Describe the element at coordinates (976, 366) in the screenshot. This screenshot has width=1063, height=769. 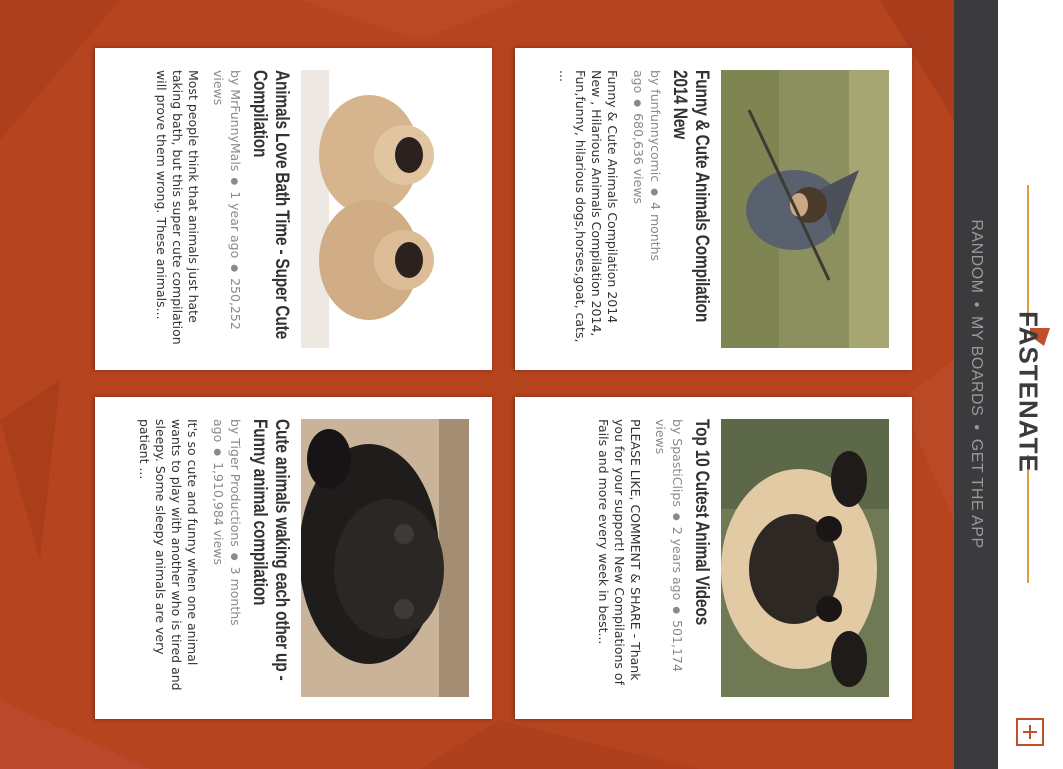
I see `nav-my-boards: MY BOARDS` at that location.